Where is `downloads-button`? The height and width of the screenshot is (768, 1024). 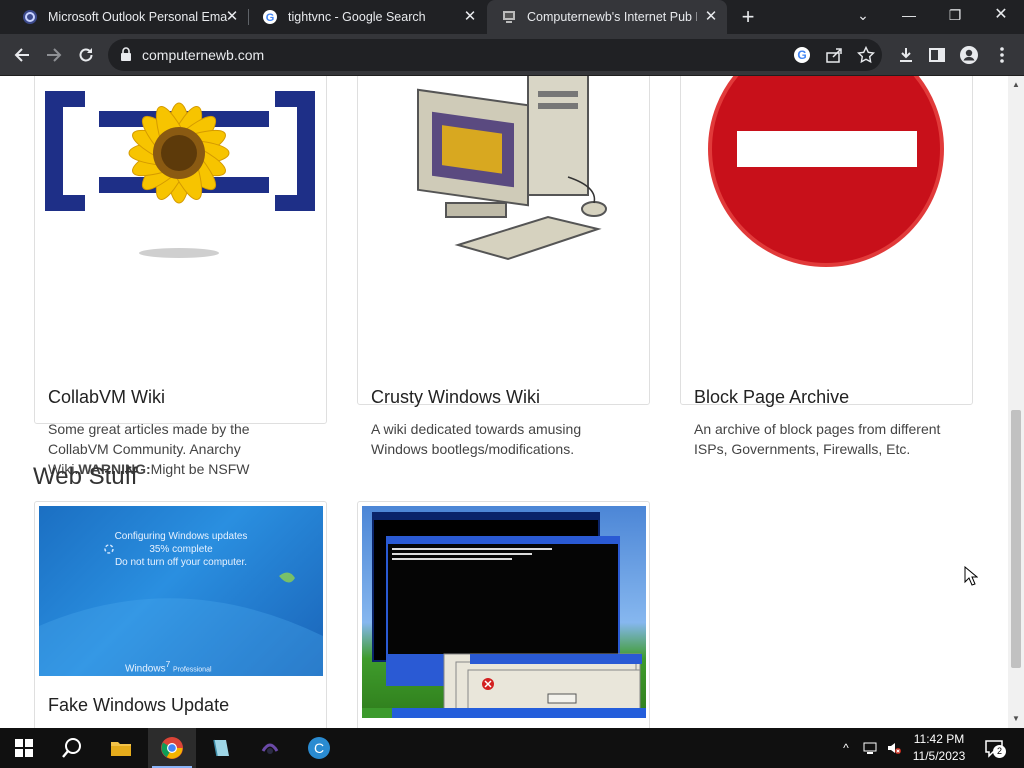 downloads-button is located at coordinates (906, 55).